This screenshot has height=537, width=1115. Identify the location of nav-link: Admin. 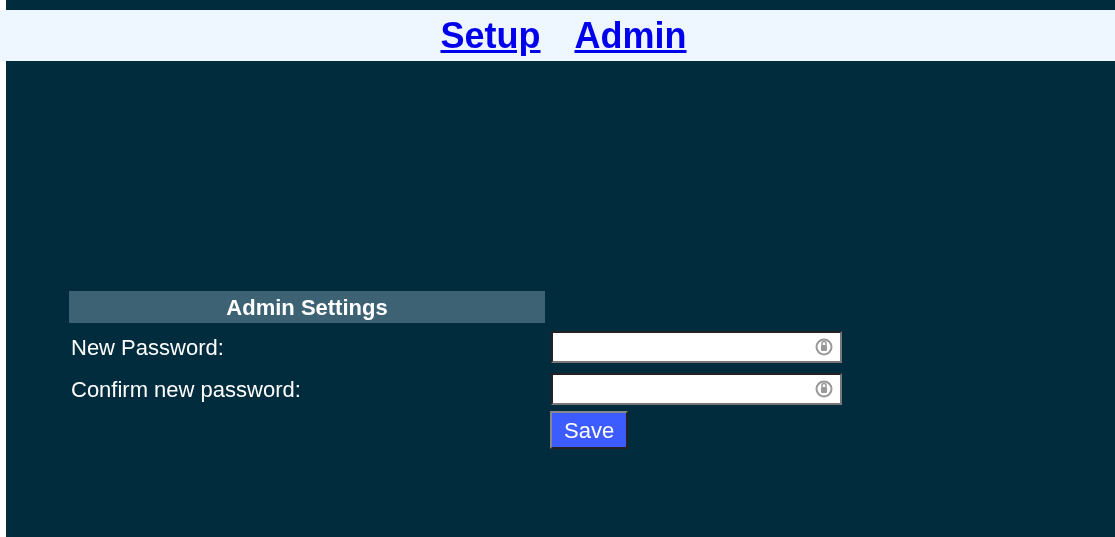
(630, 35).